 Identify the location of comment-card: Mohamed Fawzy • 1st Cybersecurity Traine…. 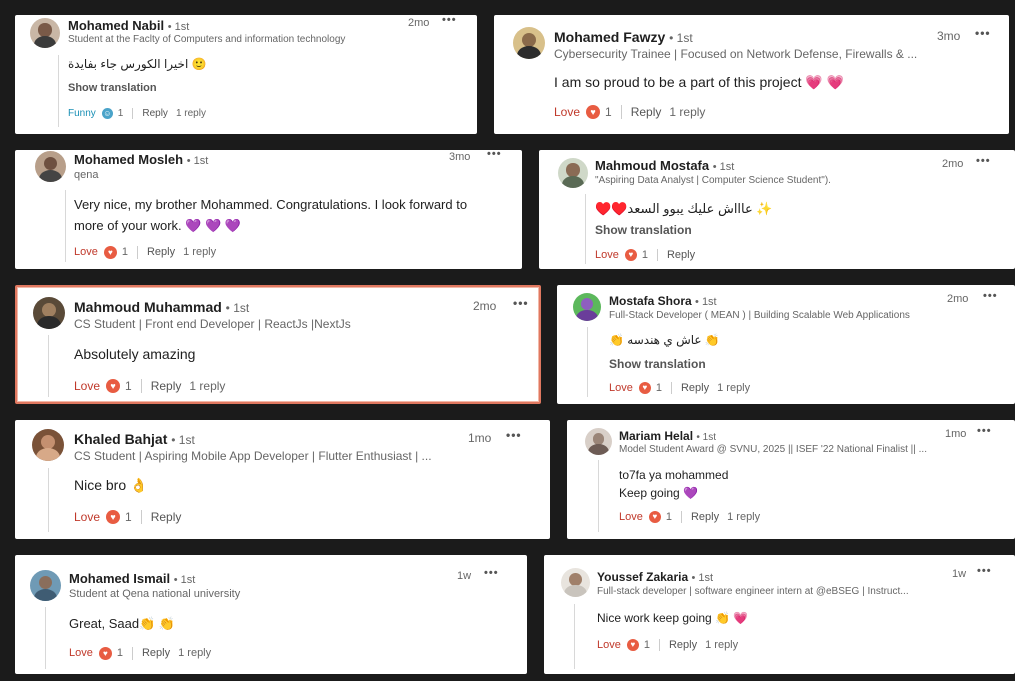
(751, 74).